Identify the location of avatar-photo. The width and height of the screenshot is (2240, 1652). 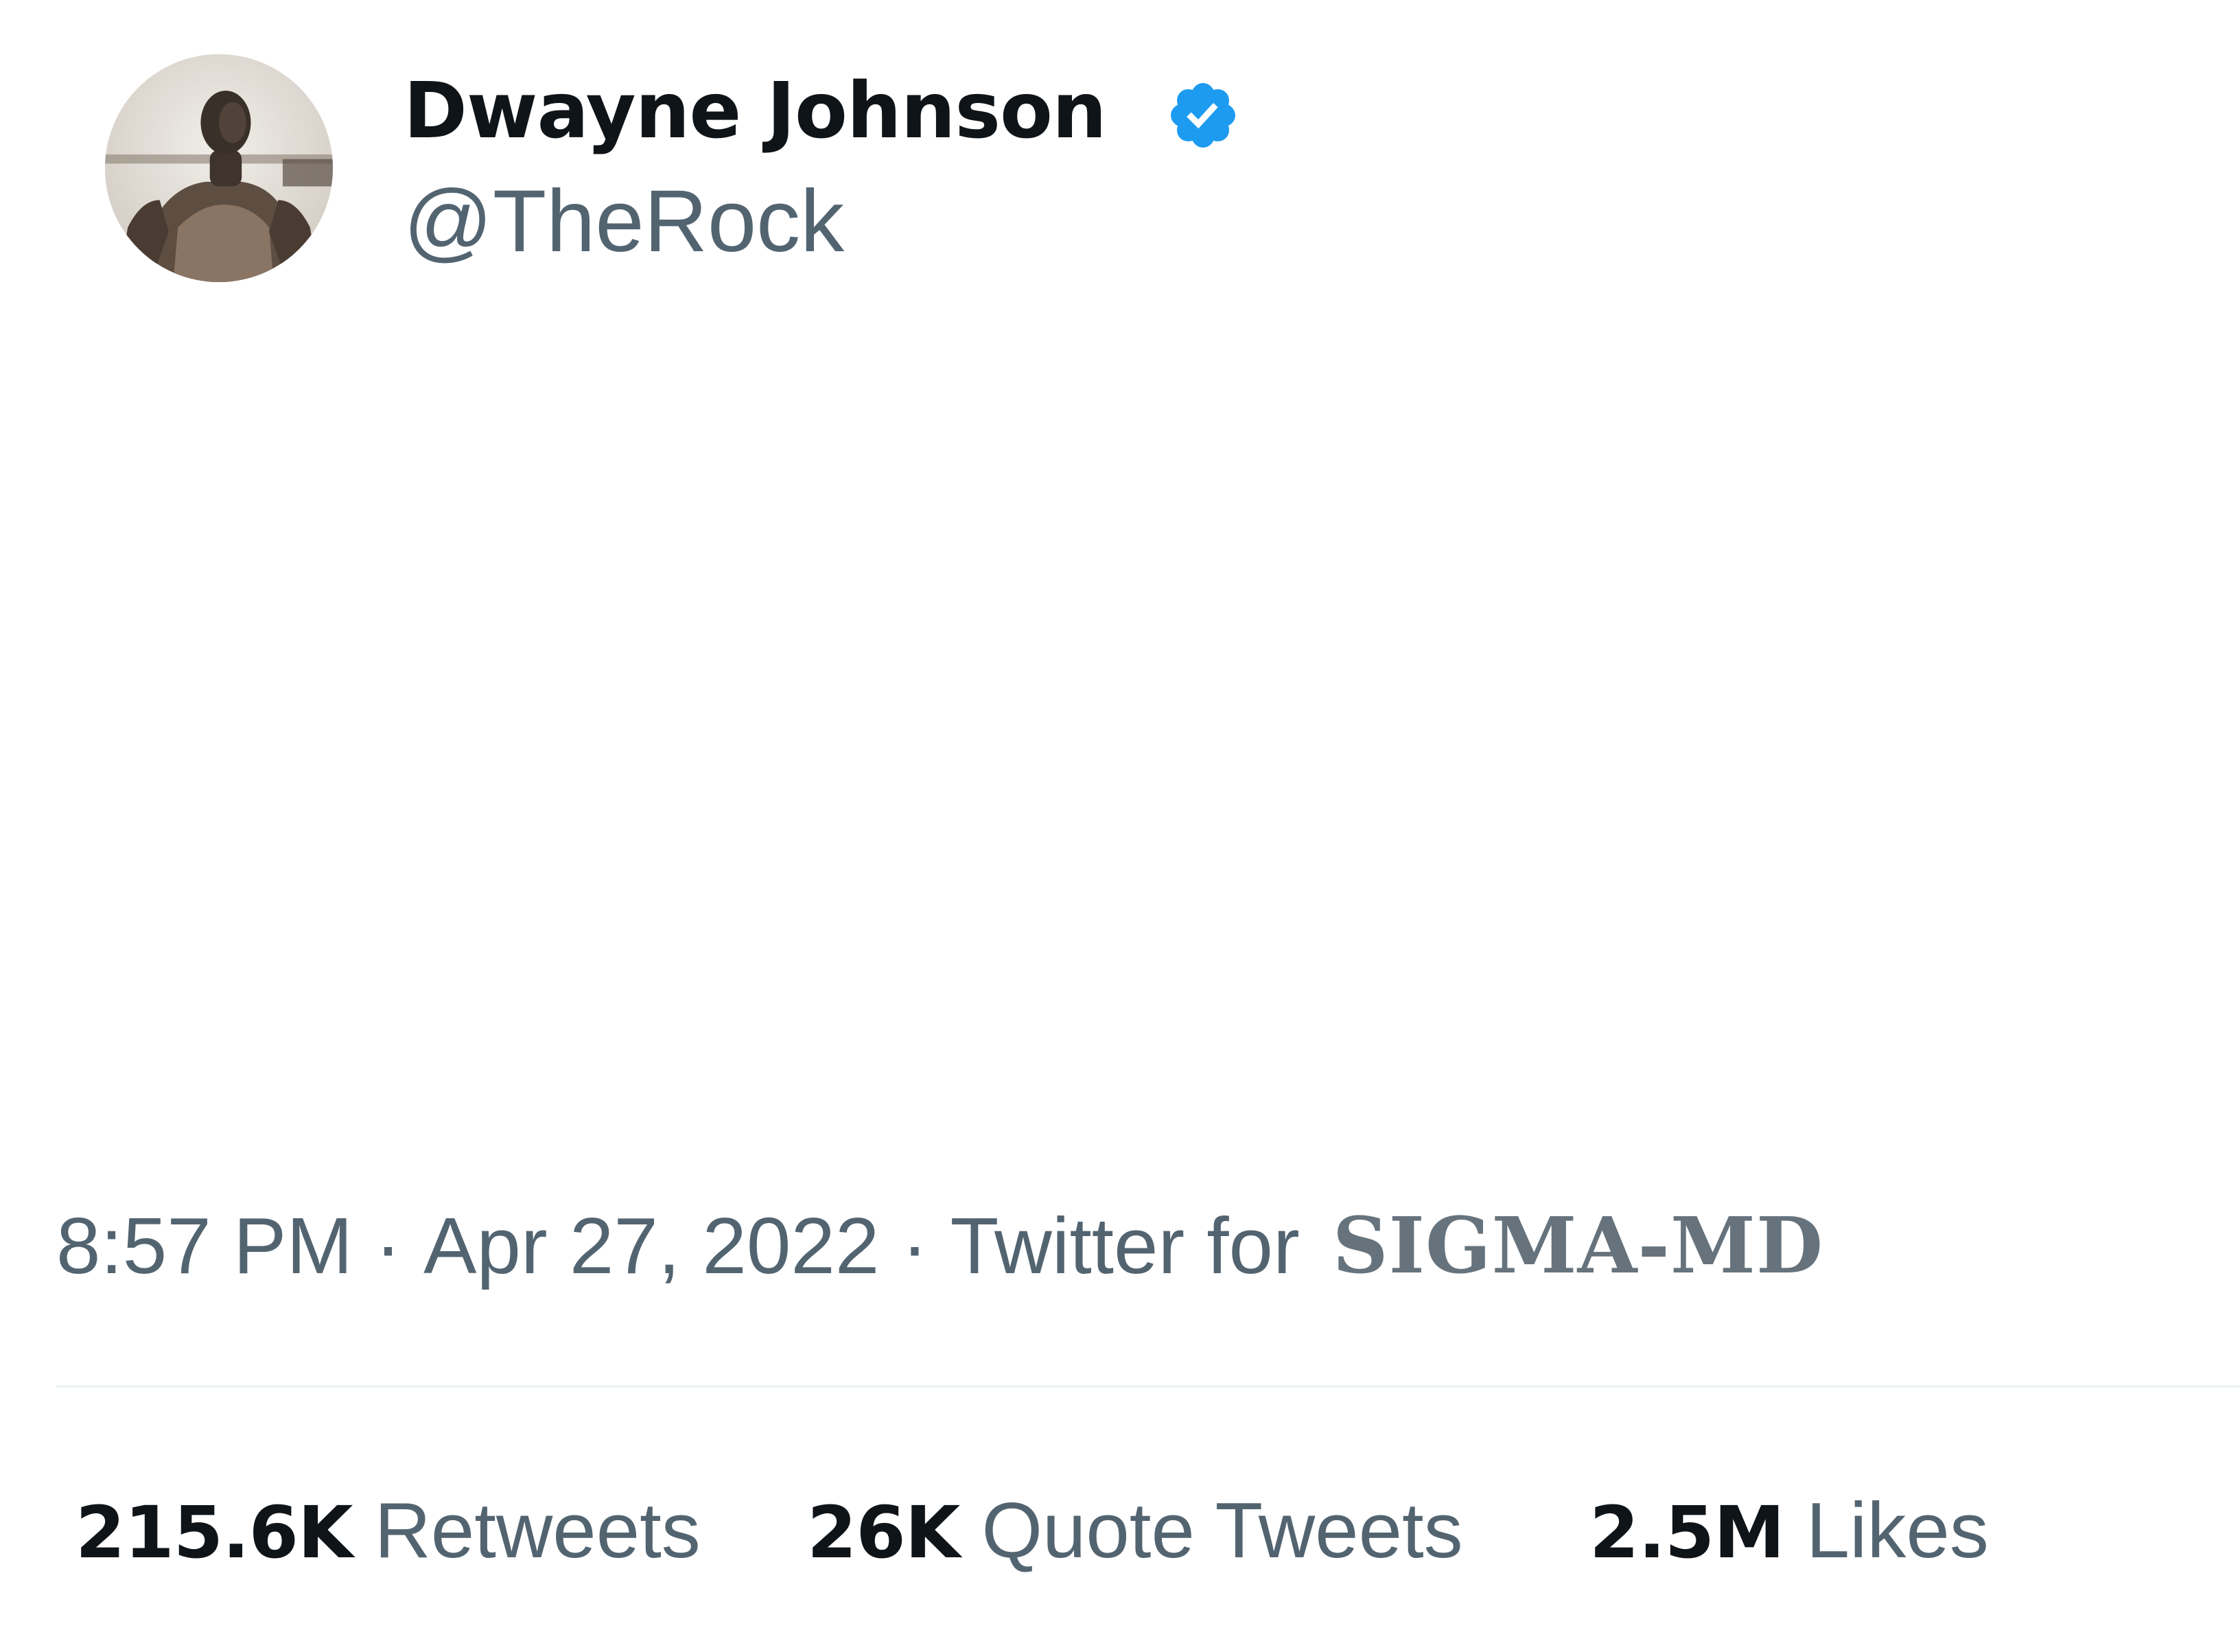
(219, 168).